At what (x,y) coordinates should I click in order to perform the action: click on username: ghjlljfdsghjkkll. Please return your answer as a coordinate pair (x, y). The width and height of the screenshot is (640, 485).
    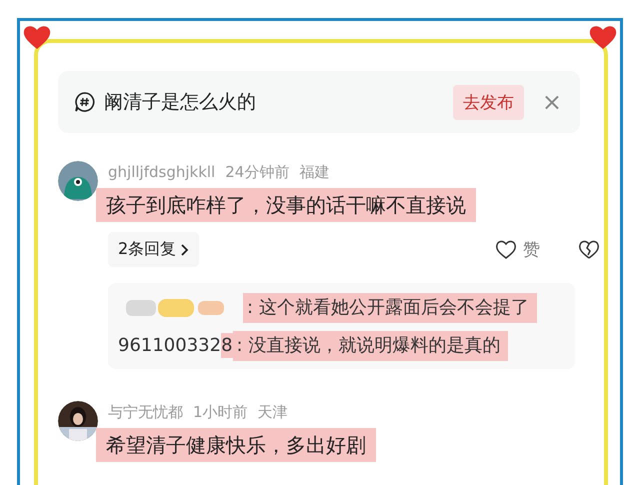
    Looking at the image, I should click on (162, 172).